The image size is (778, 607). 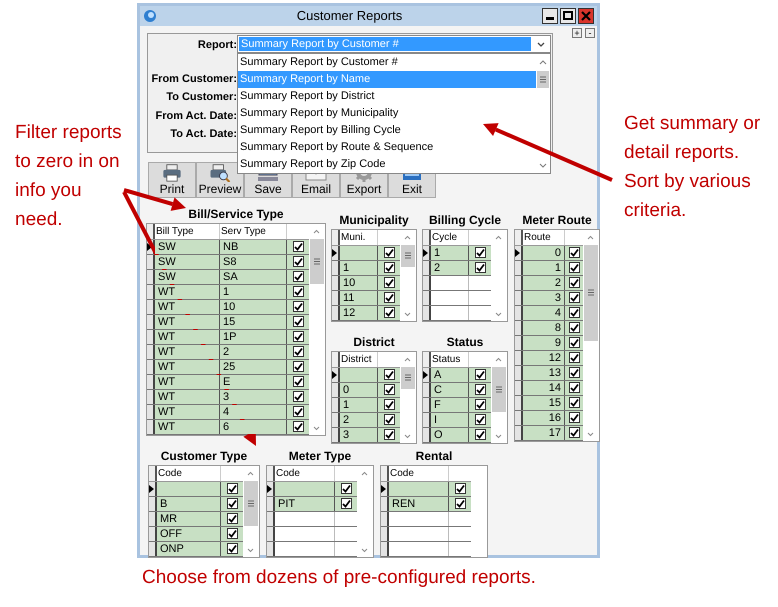 What do you see at coordinates (450, 237) in the screenshot?
I see `column-header: Cycle` at bounding box center [450, 237].